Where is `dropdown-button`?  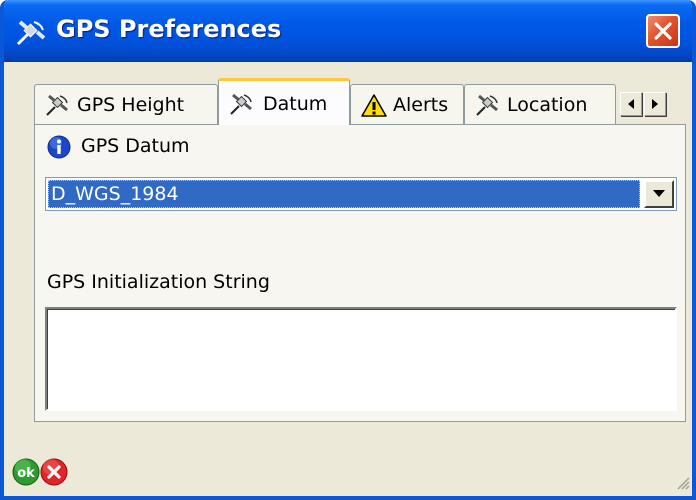 dropdown-button is located at coordinates (659, 194).